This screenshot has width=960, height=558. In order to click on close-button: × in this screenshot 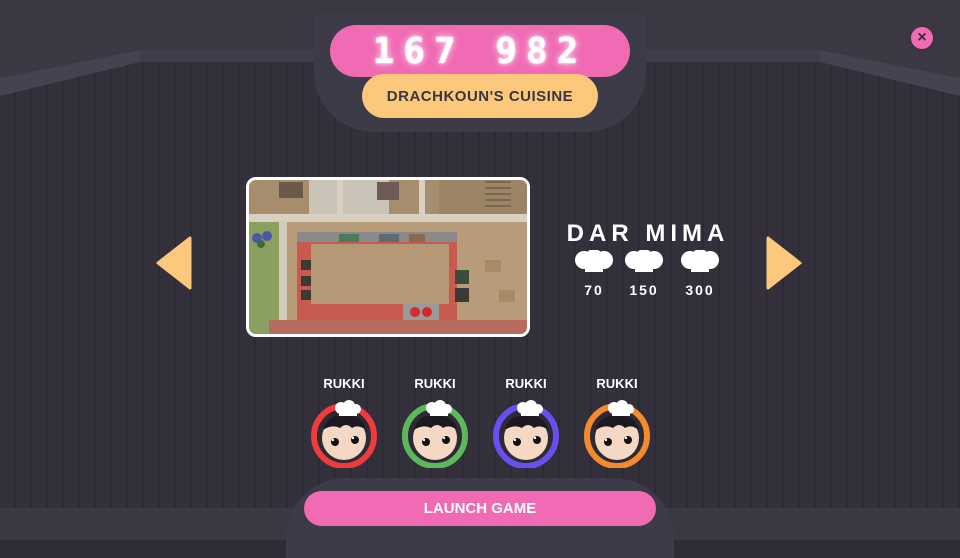, I will do `click(922, 38)`.